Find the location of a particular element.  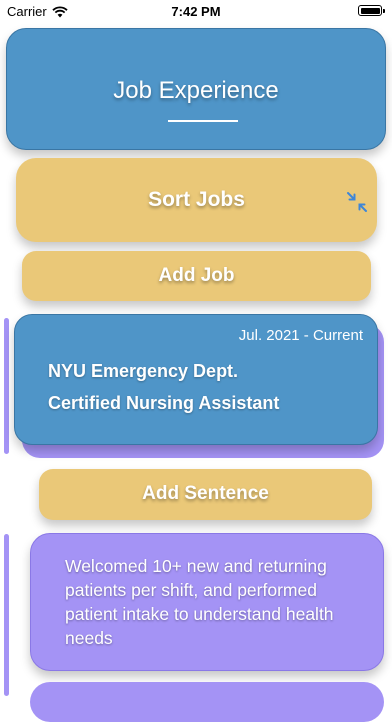

add-job-button: Add Job is located at coordinates (196, 276).